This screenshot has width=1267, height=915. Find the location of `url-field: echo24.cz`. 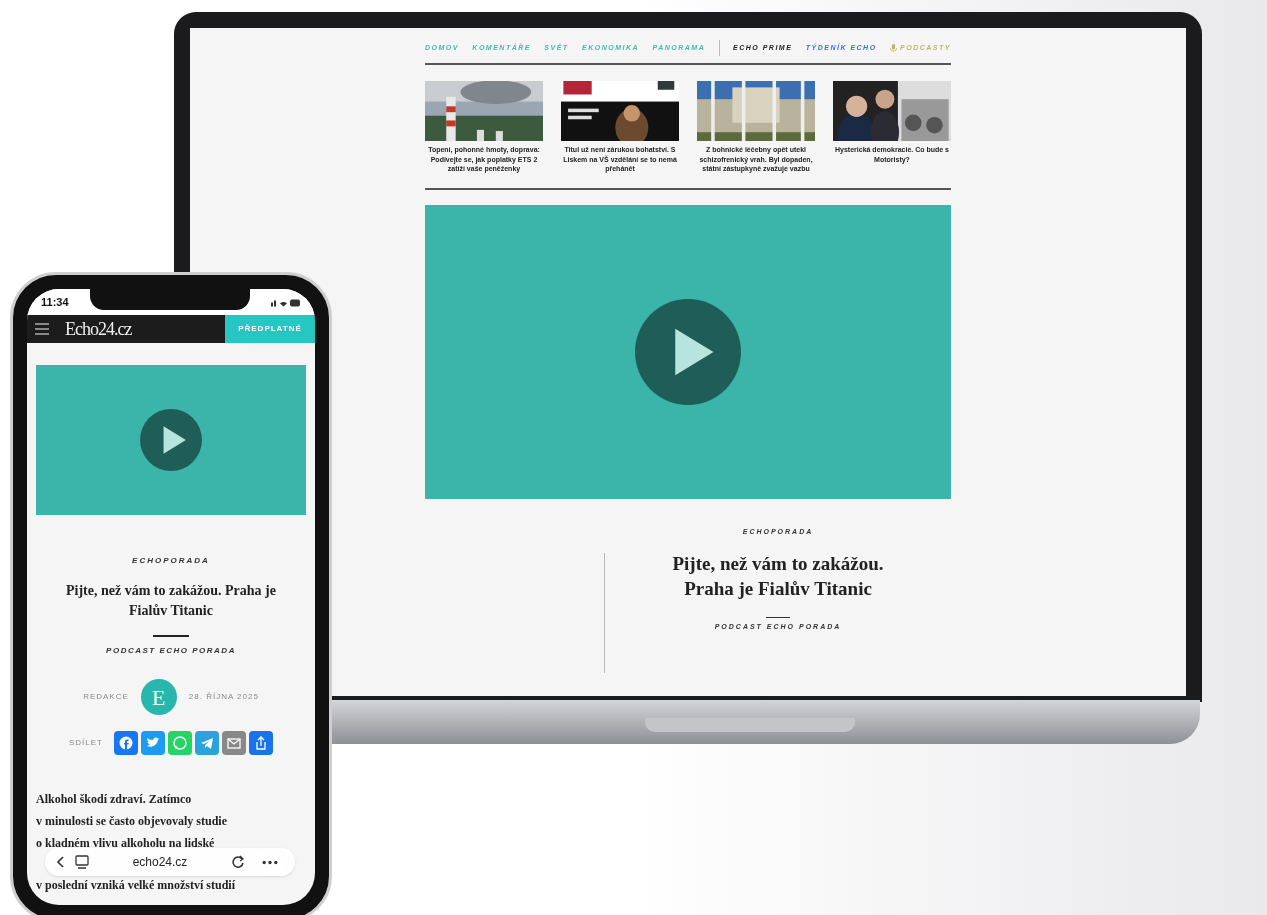

url-field: echo24.cz is located at coordinates (160, 862).